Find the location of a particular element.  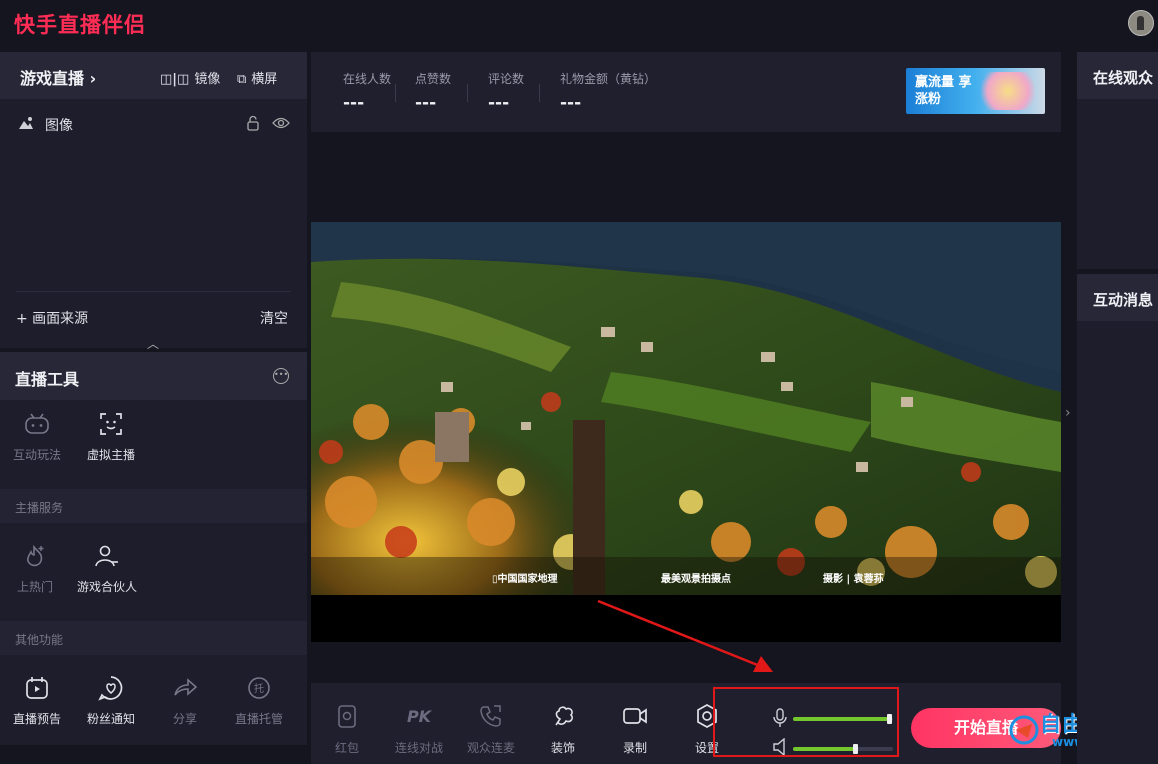

gamepad-icon is located at coordinates (37, 423).